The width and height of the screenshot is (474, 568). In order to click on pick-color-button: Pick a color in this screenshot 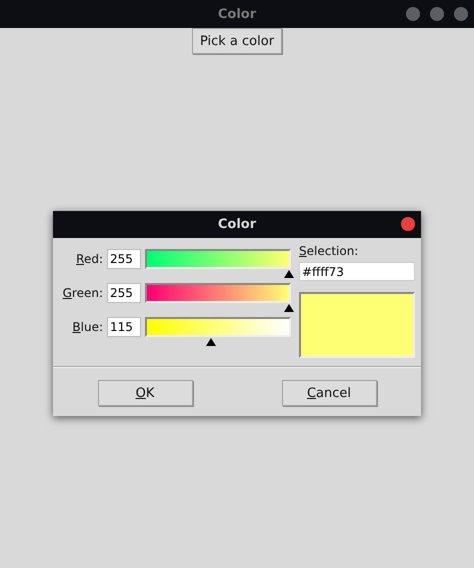, I will do `click(237, 41)`.